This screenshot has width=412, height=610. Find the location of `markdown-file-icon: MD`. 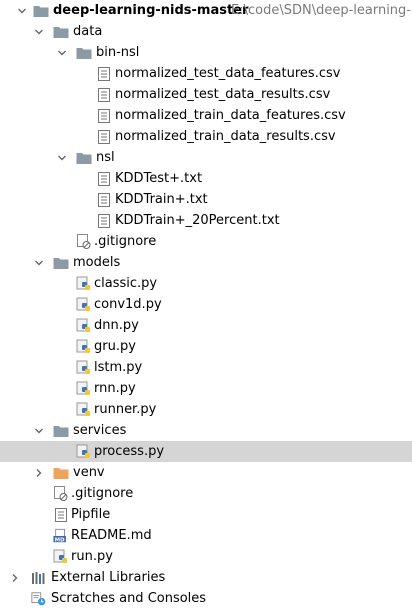

markdown-file-icon: MD is located at coordinates (61, 535).